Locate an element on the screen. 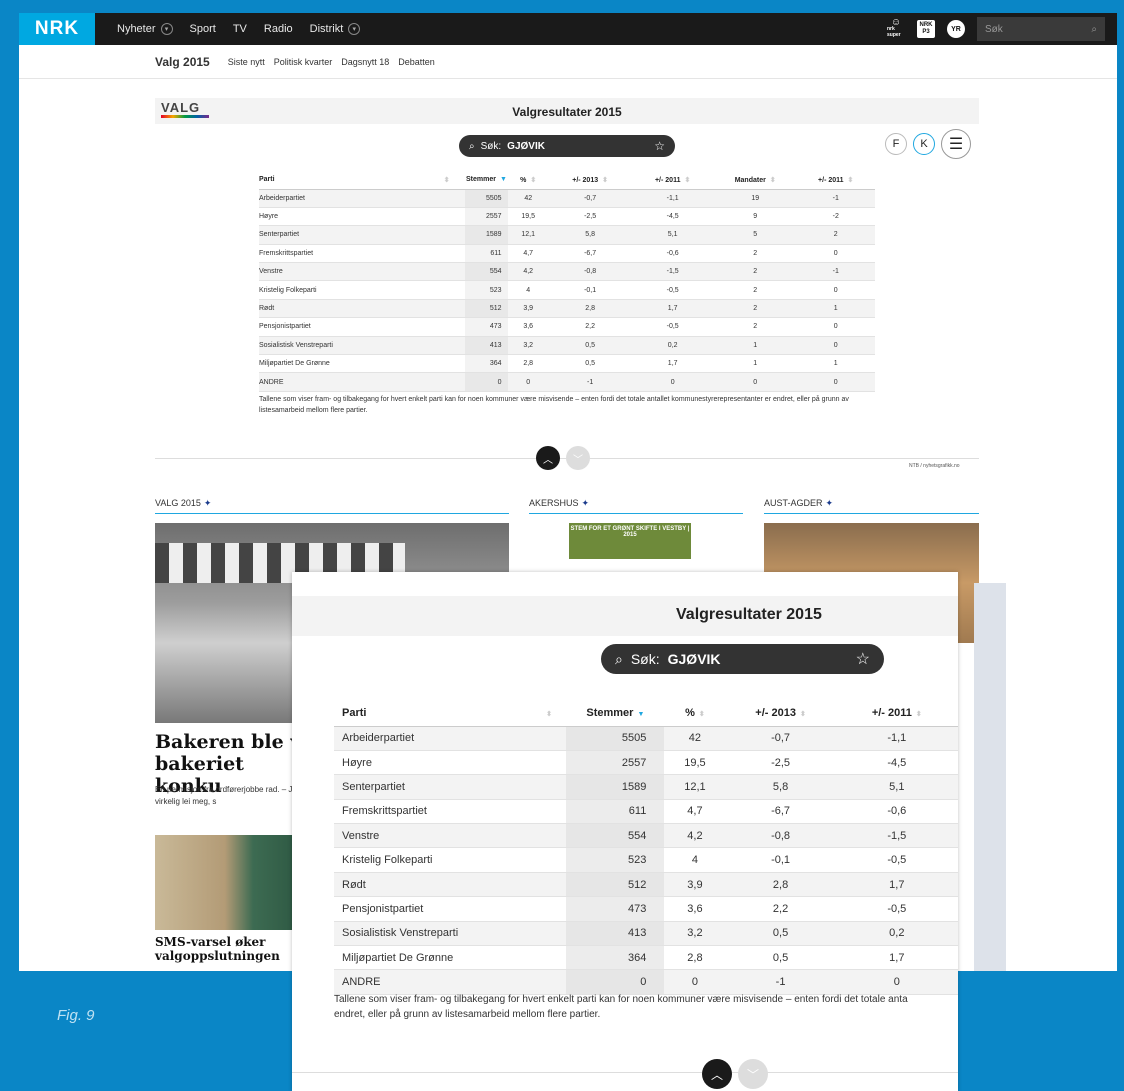 This screenshot has height=1091, width=1124. section-header-valg: VALG 2015 ✦ is located at coordinates (332, 506).